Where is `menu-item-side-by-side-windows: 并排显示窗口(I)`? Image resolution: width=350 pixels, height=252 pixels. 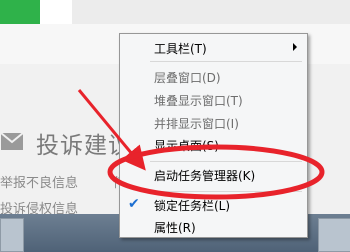 menu-item-side-by-side-windows: 并排显示窗口(I) is located at coordinates (213, 123).